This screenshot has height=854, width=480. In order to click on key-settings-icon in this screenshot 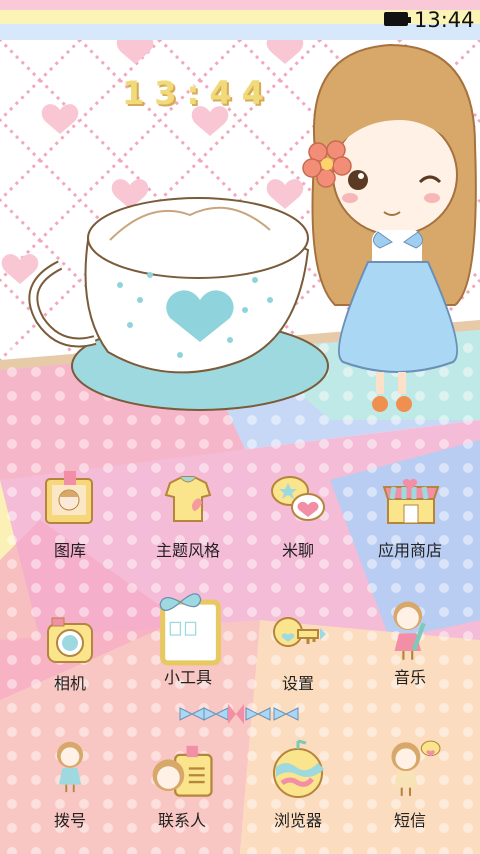, I will do `click(299, 632)`.